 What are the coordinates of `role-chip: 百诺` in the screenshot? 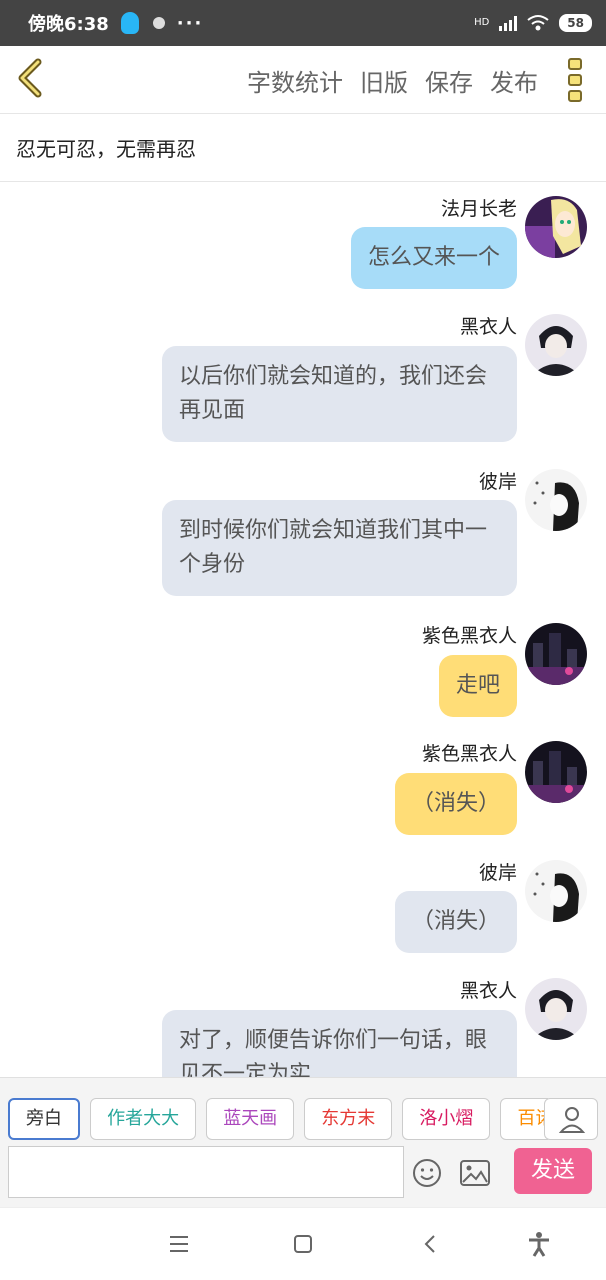 It's located at (524, 1119).